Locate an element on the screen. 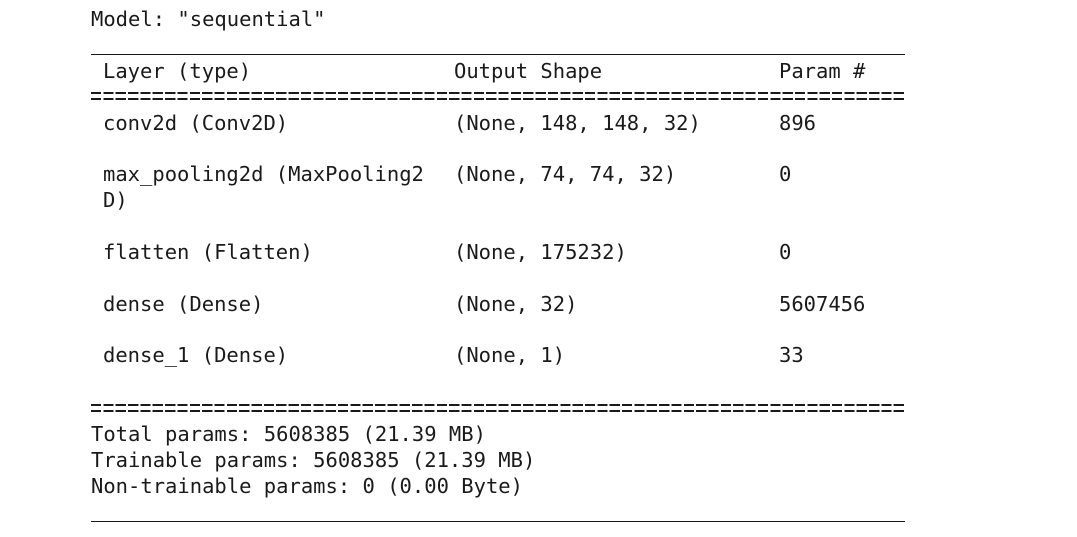  total-params: Total params: 5608385 (21.39 MB) is located at coordinates (288, 434).